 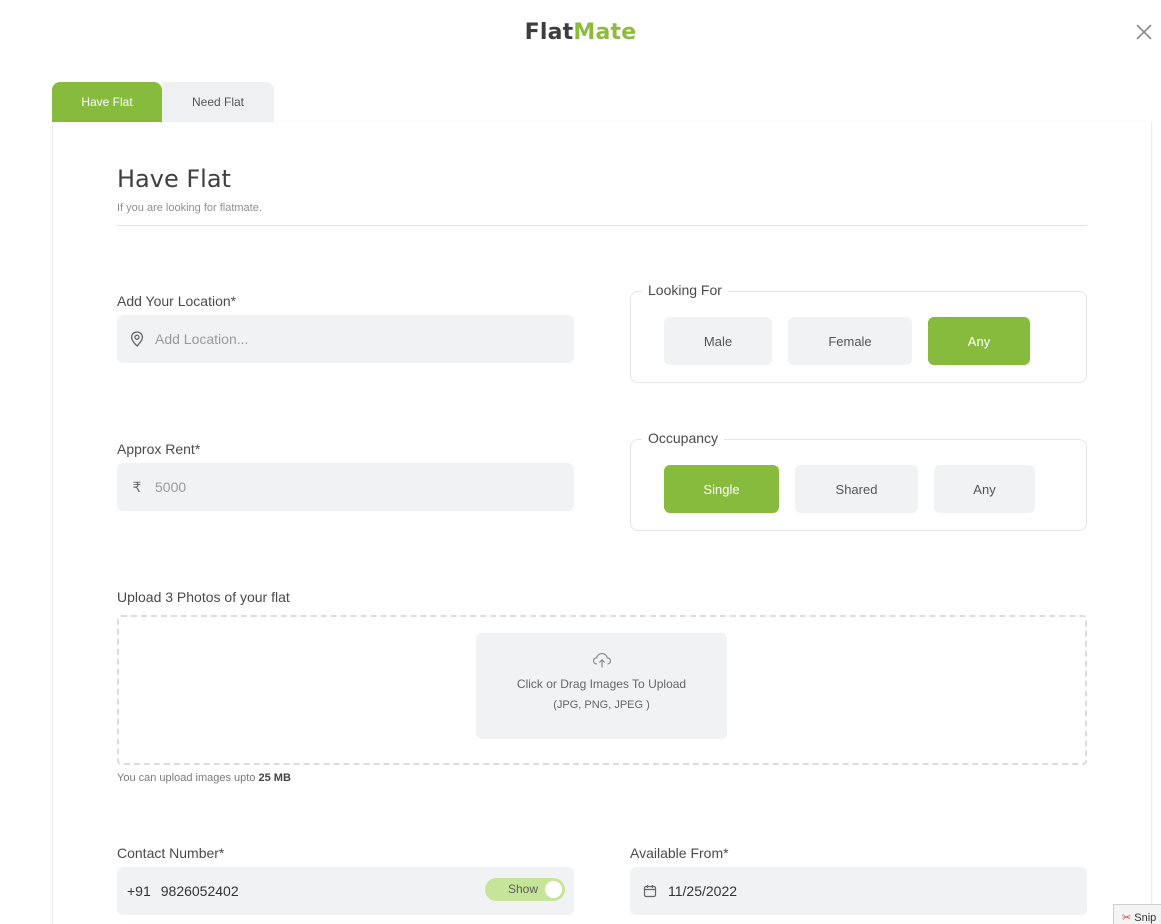 What do you see at coordinates (602, 225) in the screenshot?
I see `header-divider` at bounding box center [602, 225].